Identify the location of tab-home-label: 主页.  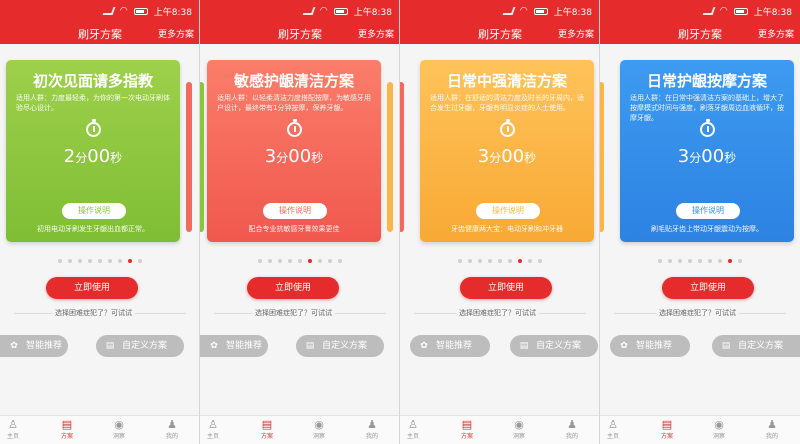
(412, 436).